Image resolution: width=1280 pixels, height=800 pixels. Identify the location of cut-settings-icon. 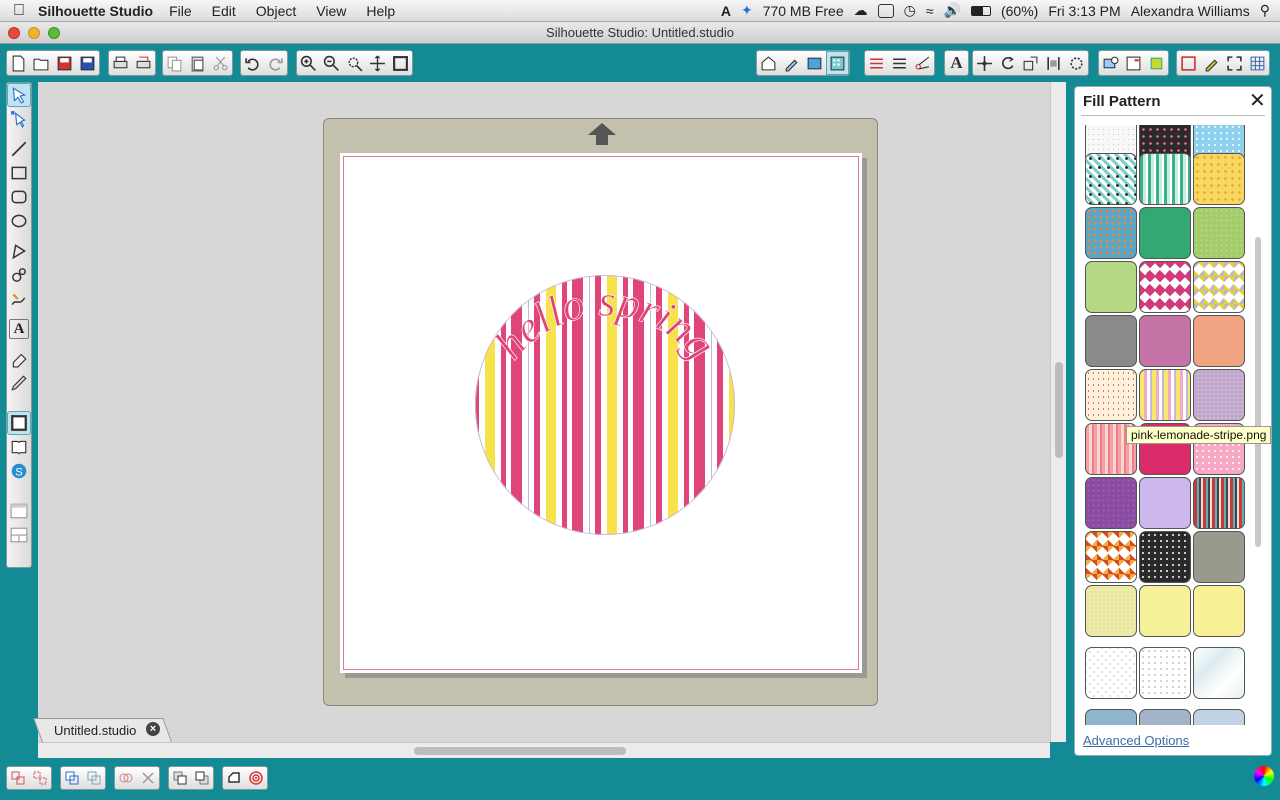
(1188, 63).